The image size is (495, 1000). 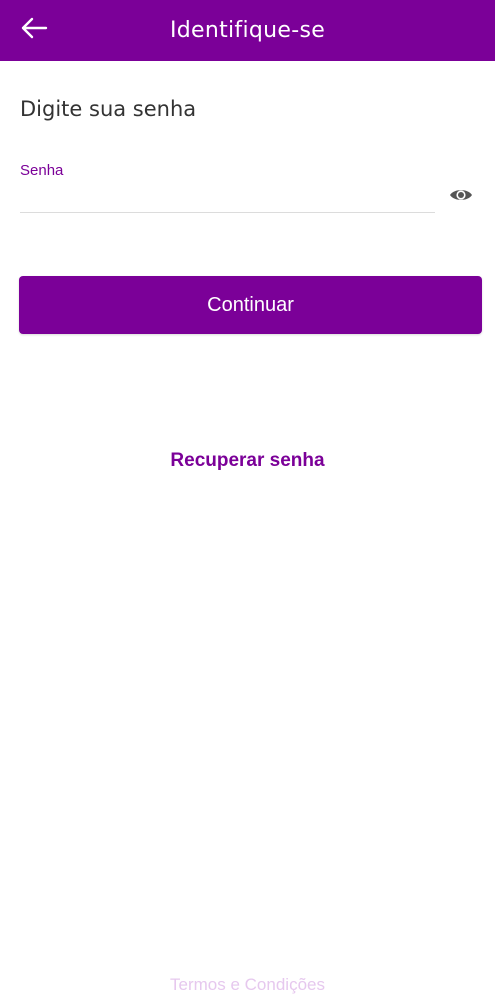 I want to click on page-title: Identifique-se, so click(x=247, y=30).